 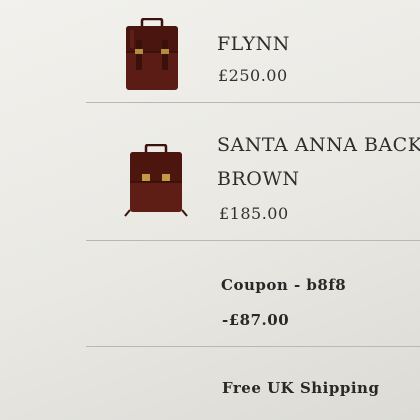 What do you see at coordinates (254, 213) in the screenshot?
I see `product-price: £185.00` at bounding box center [254, 213].